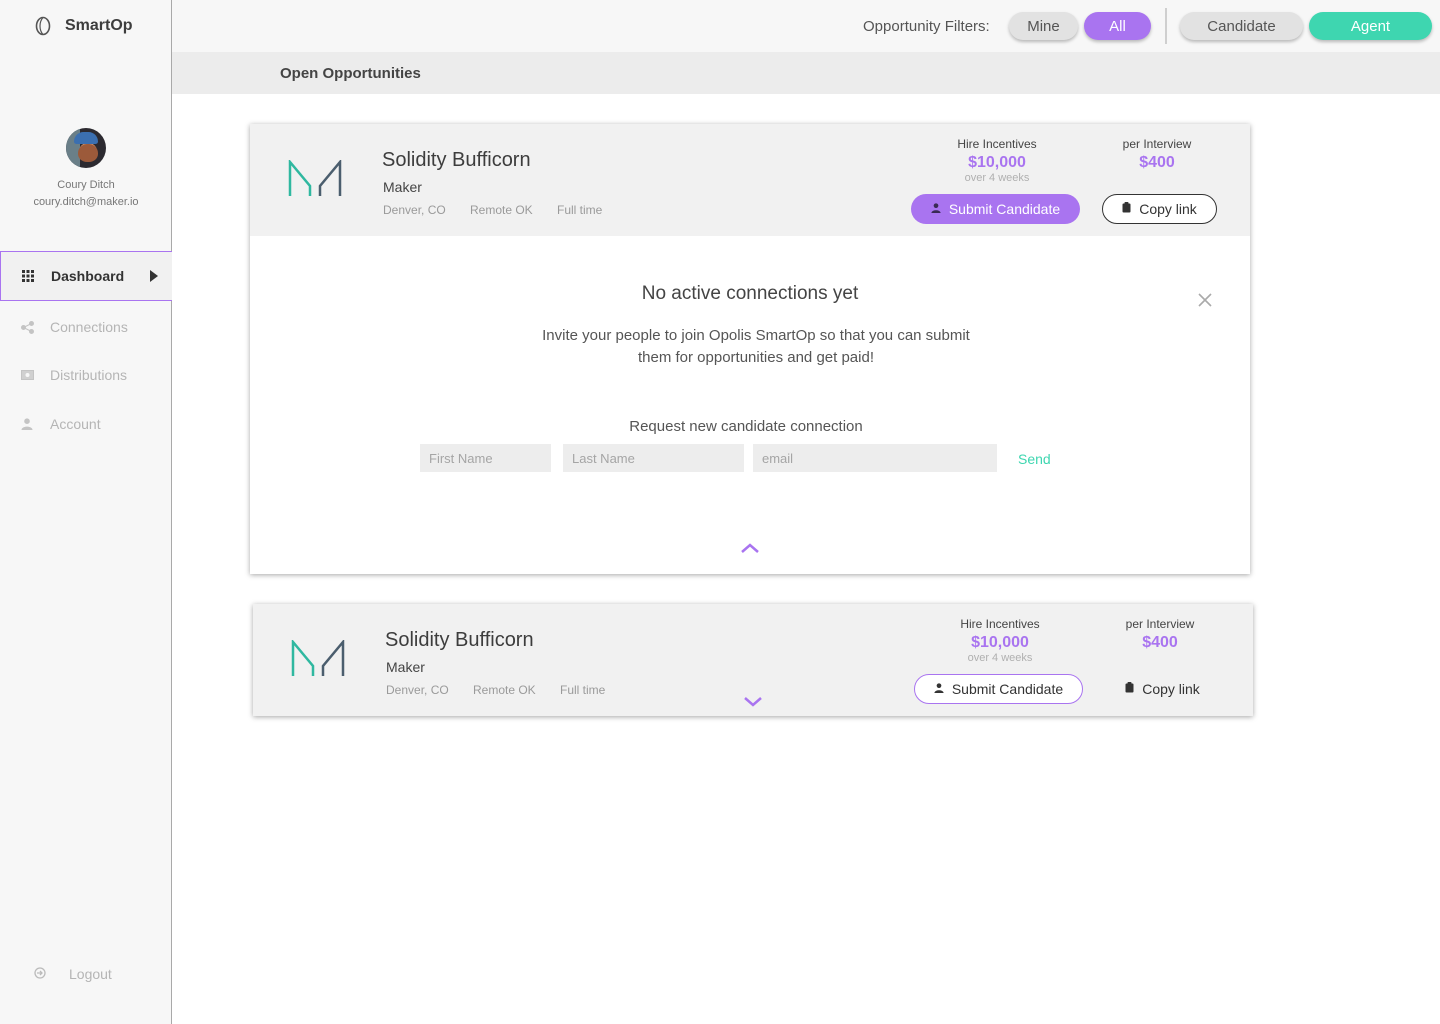 The height and width of the screenshot is (1024, 1440). Describe the element at coordinates (350, 73) in the screenshot. I see `page-title: Open Opportunities` at that location.